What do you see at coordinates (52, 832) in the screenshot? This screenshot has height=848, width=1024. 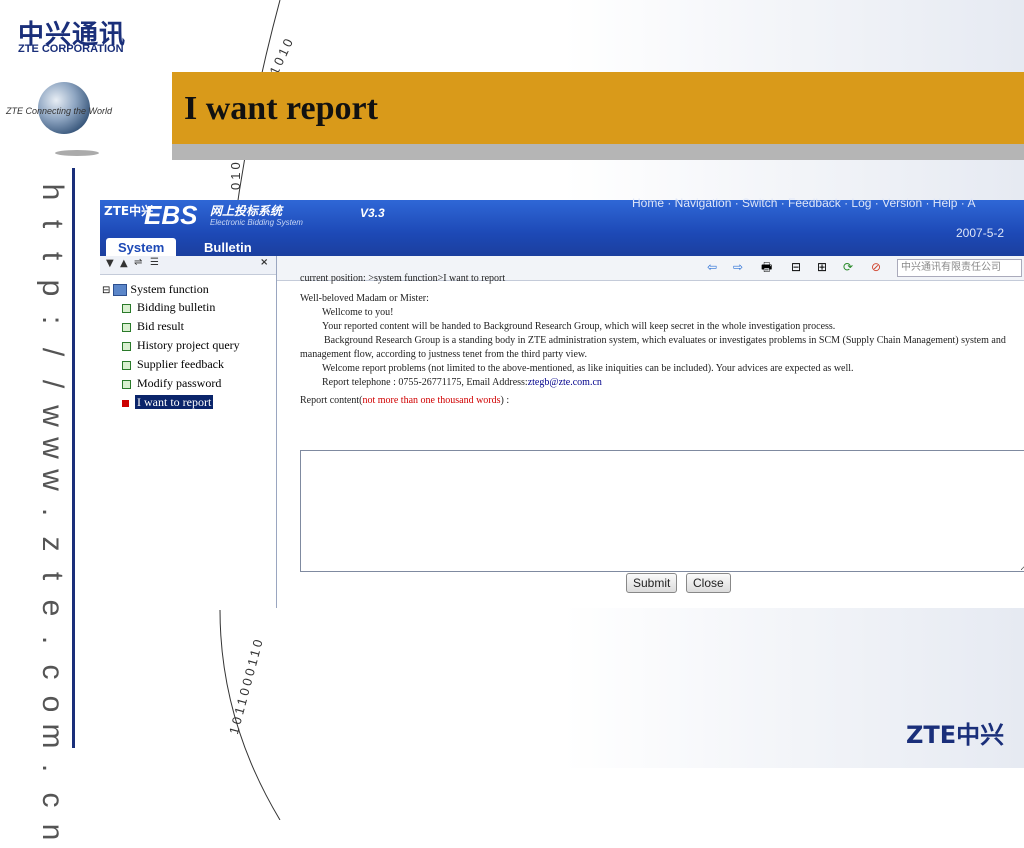 I see `url-char: n` at bounding box center [52, 832].